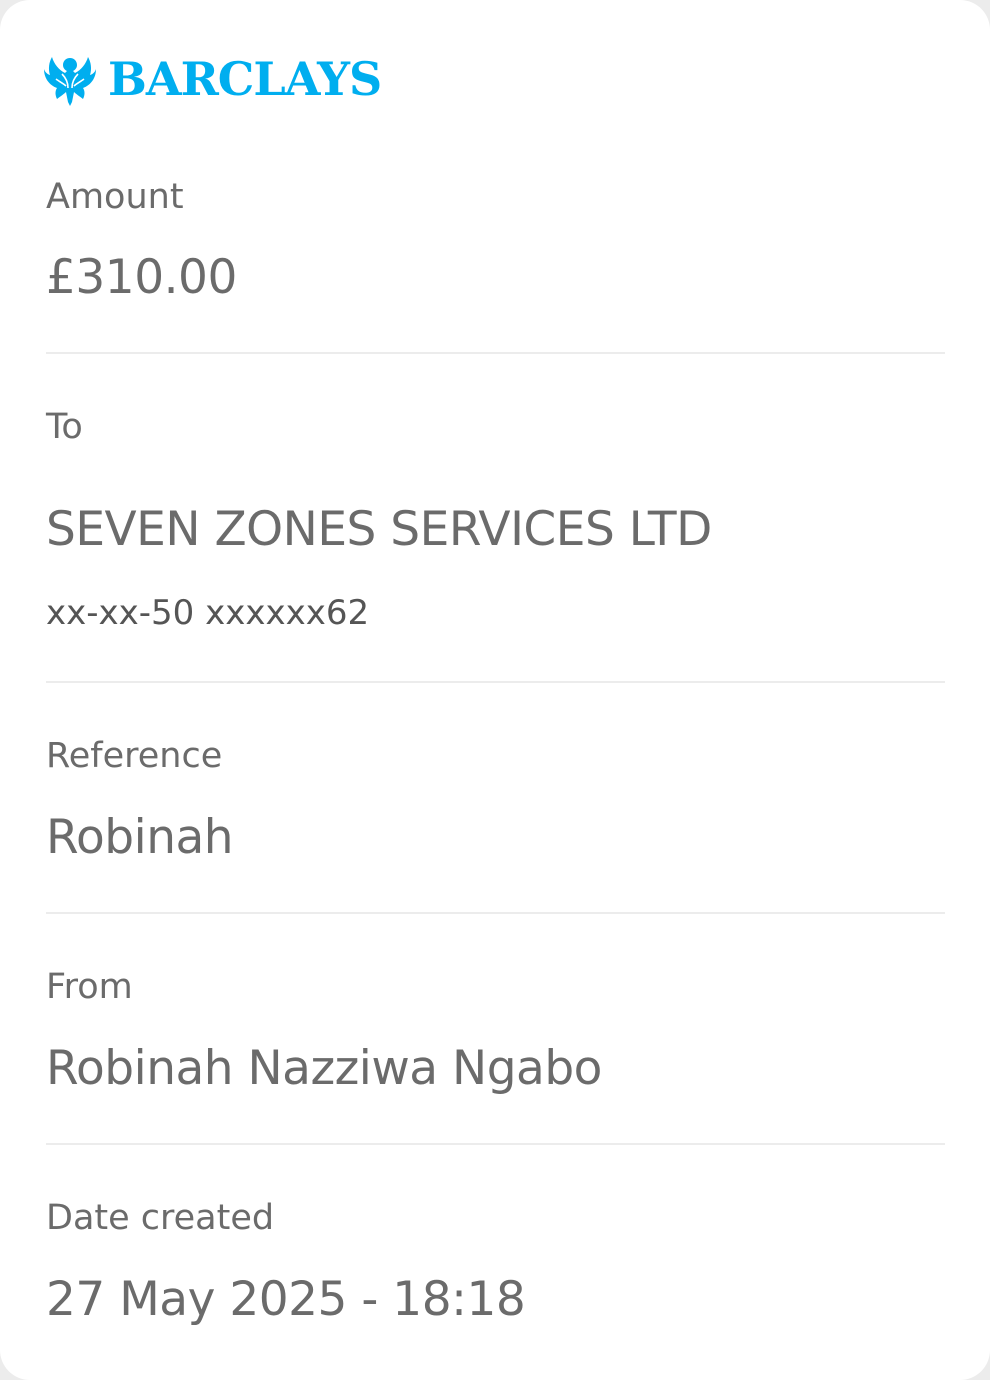 This screenshot has width=990, height=1380. Describe the element at coordinates (134, 756) in the screenshot. I see `reference-label: Reference` at that location.